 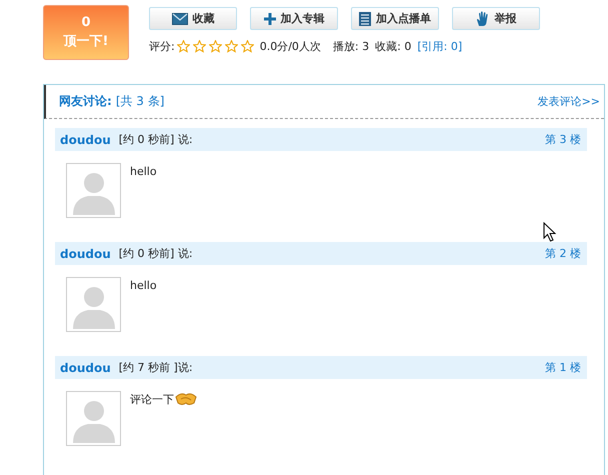 What do you see at coordinates (439, 46) in the screenshot?
I see `cite-link: [引用: 0]` at bounding box center [439, 46].